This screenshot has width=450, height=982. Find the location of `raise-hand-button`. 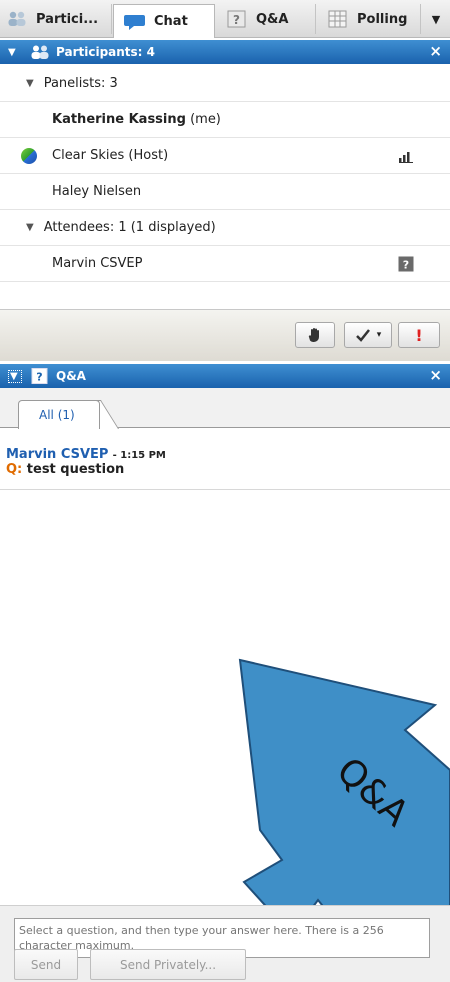

raise-hand-button is located at coordinates (315, 335).